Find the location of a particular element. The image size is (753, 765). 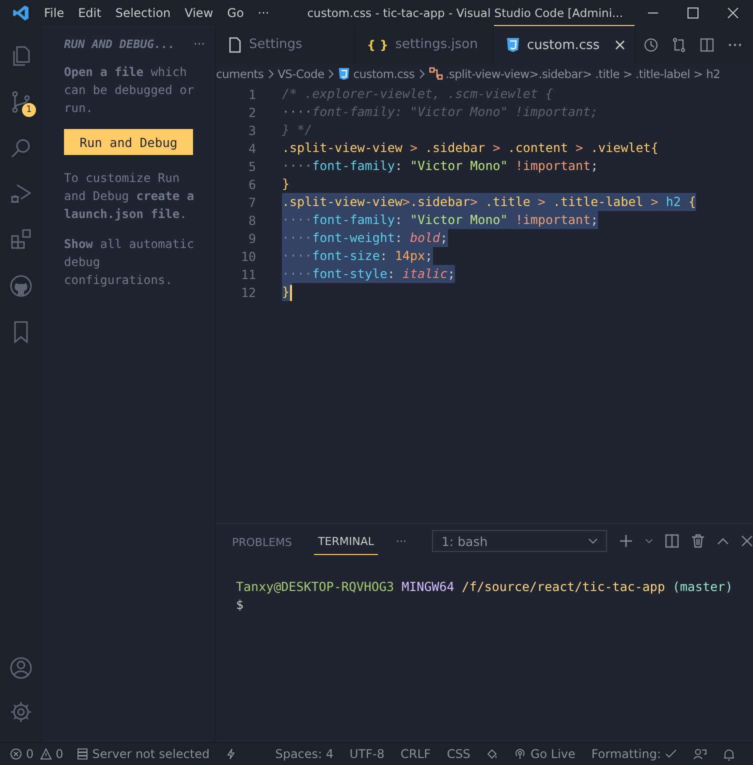

status-item: CSS is located at coordinates (458, 754).